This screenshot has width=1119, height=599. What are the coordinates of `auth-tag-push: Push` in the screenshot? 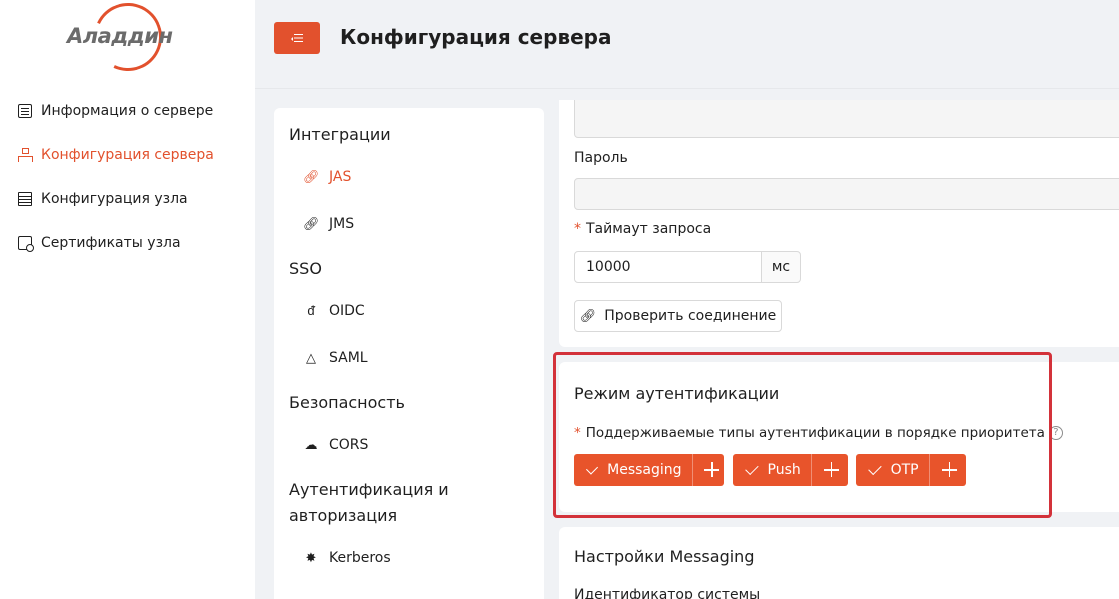 It's located at (790, 470).